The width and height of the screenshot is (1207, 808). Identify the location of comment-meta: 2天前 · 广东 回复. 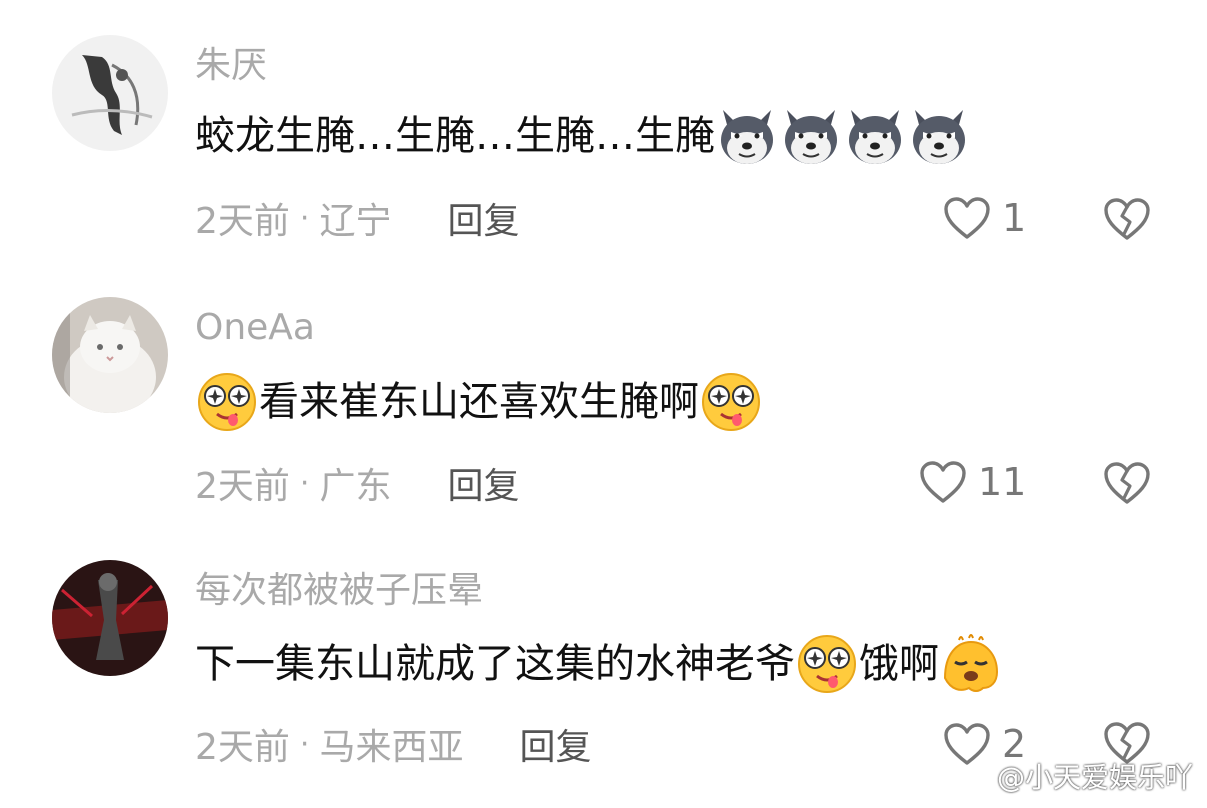
(357, 483).